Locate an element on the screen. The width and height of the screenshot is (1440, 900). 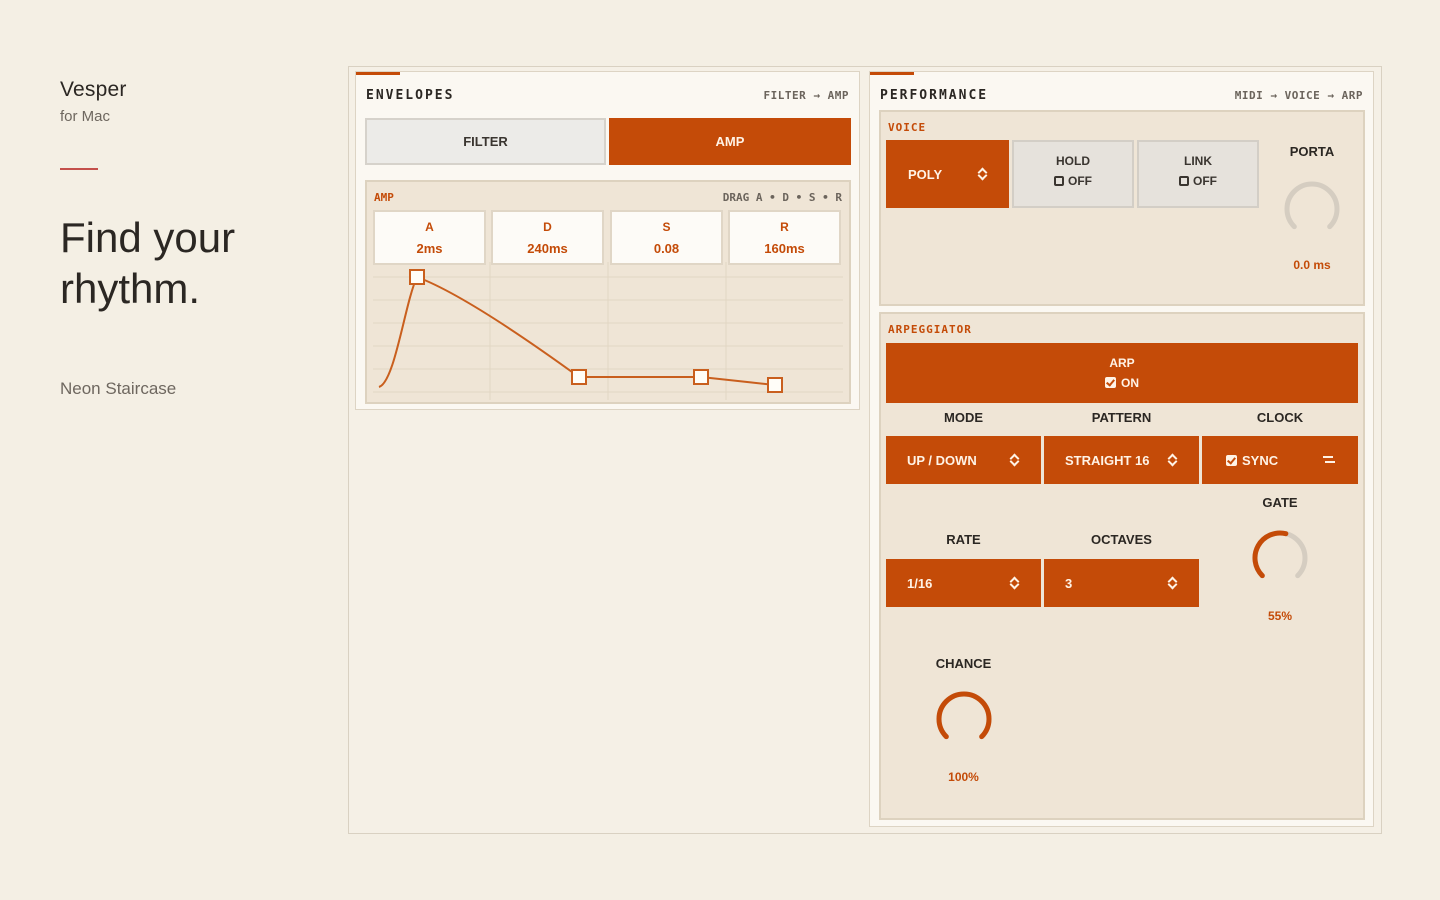
rate-label: RATE is located at coordinates (963, 539).